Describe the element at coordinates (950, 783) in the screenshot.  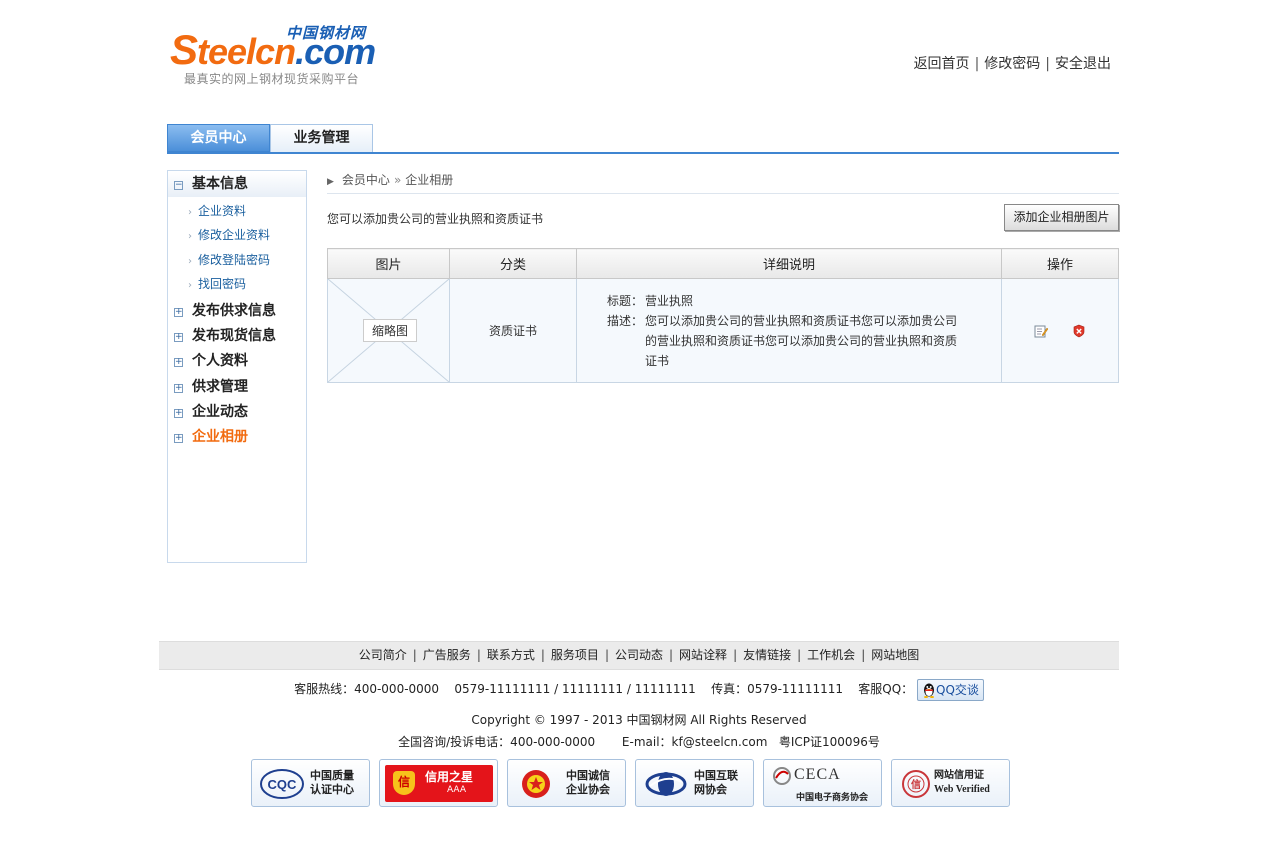
I see `badge-web-verified: 信 网站信用证 Web Verified` at that location.